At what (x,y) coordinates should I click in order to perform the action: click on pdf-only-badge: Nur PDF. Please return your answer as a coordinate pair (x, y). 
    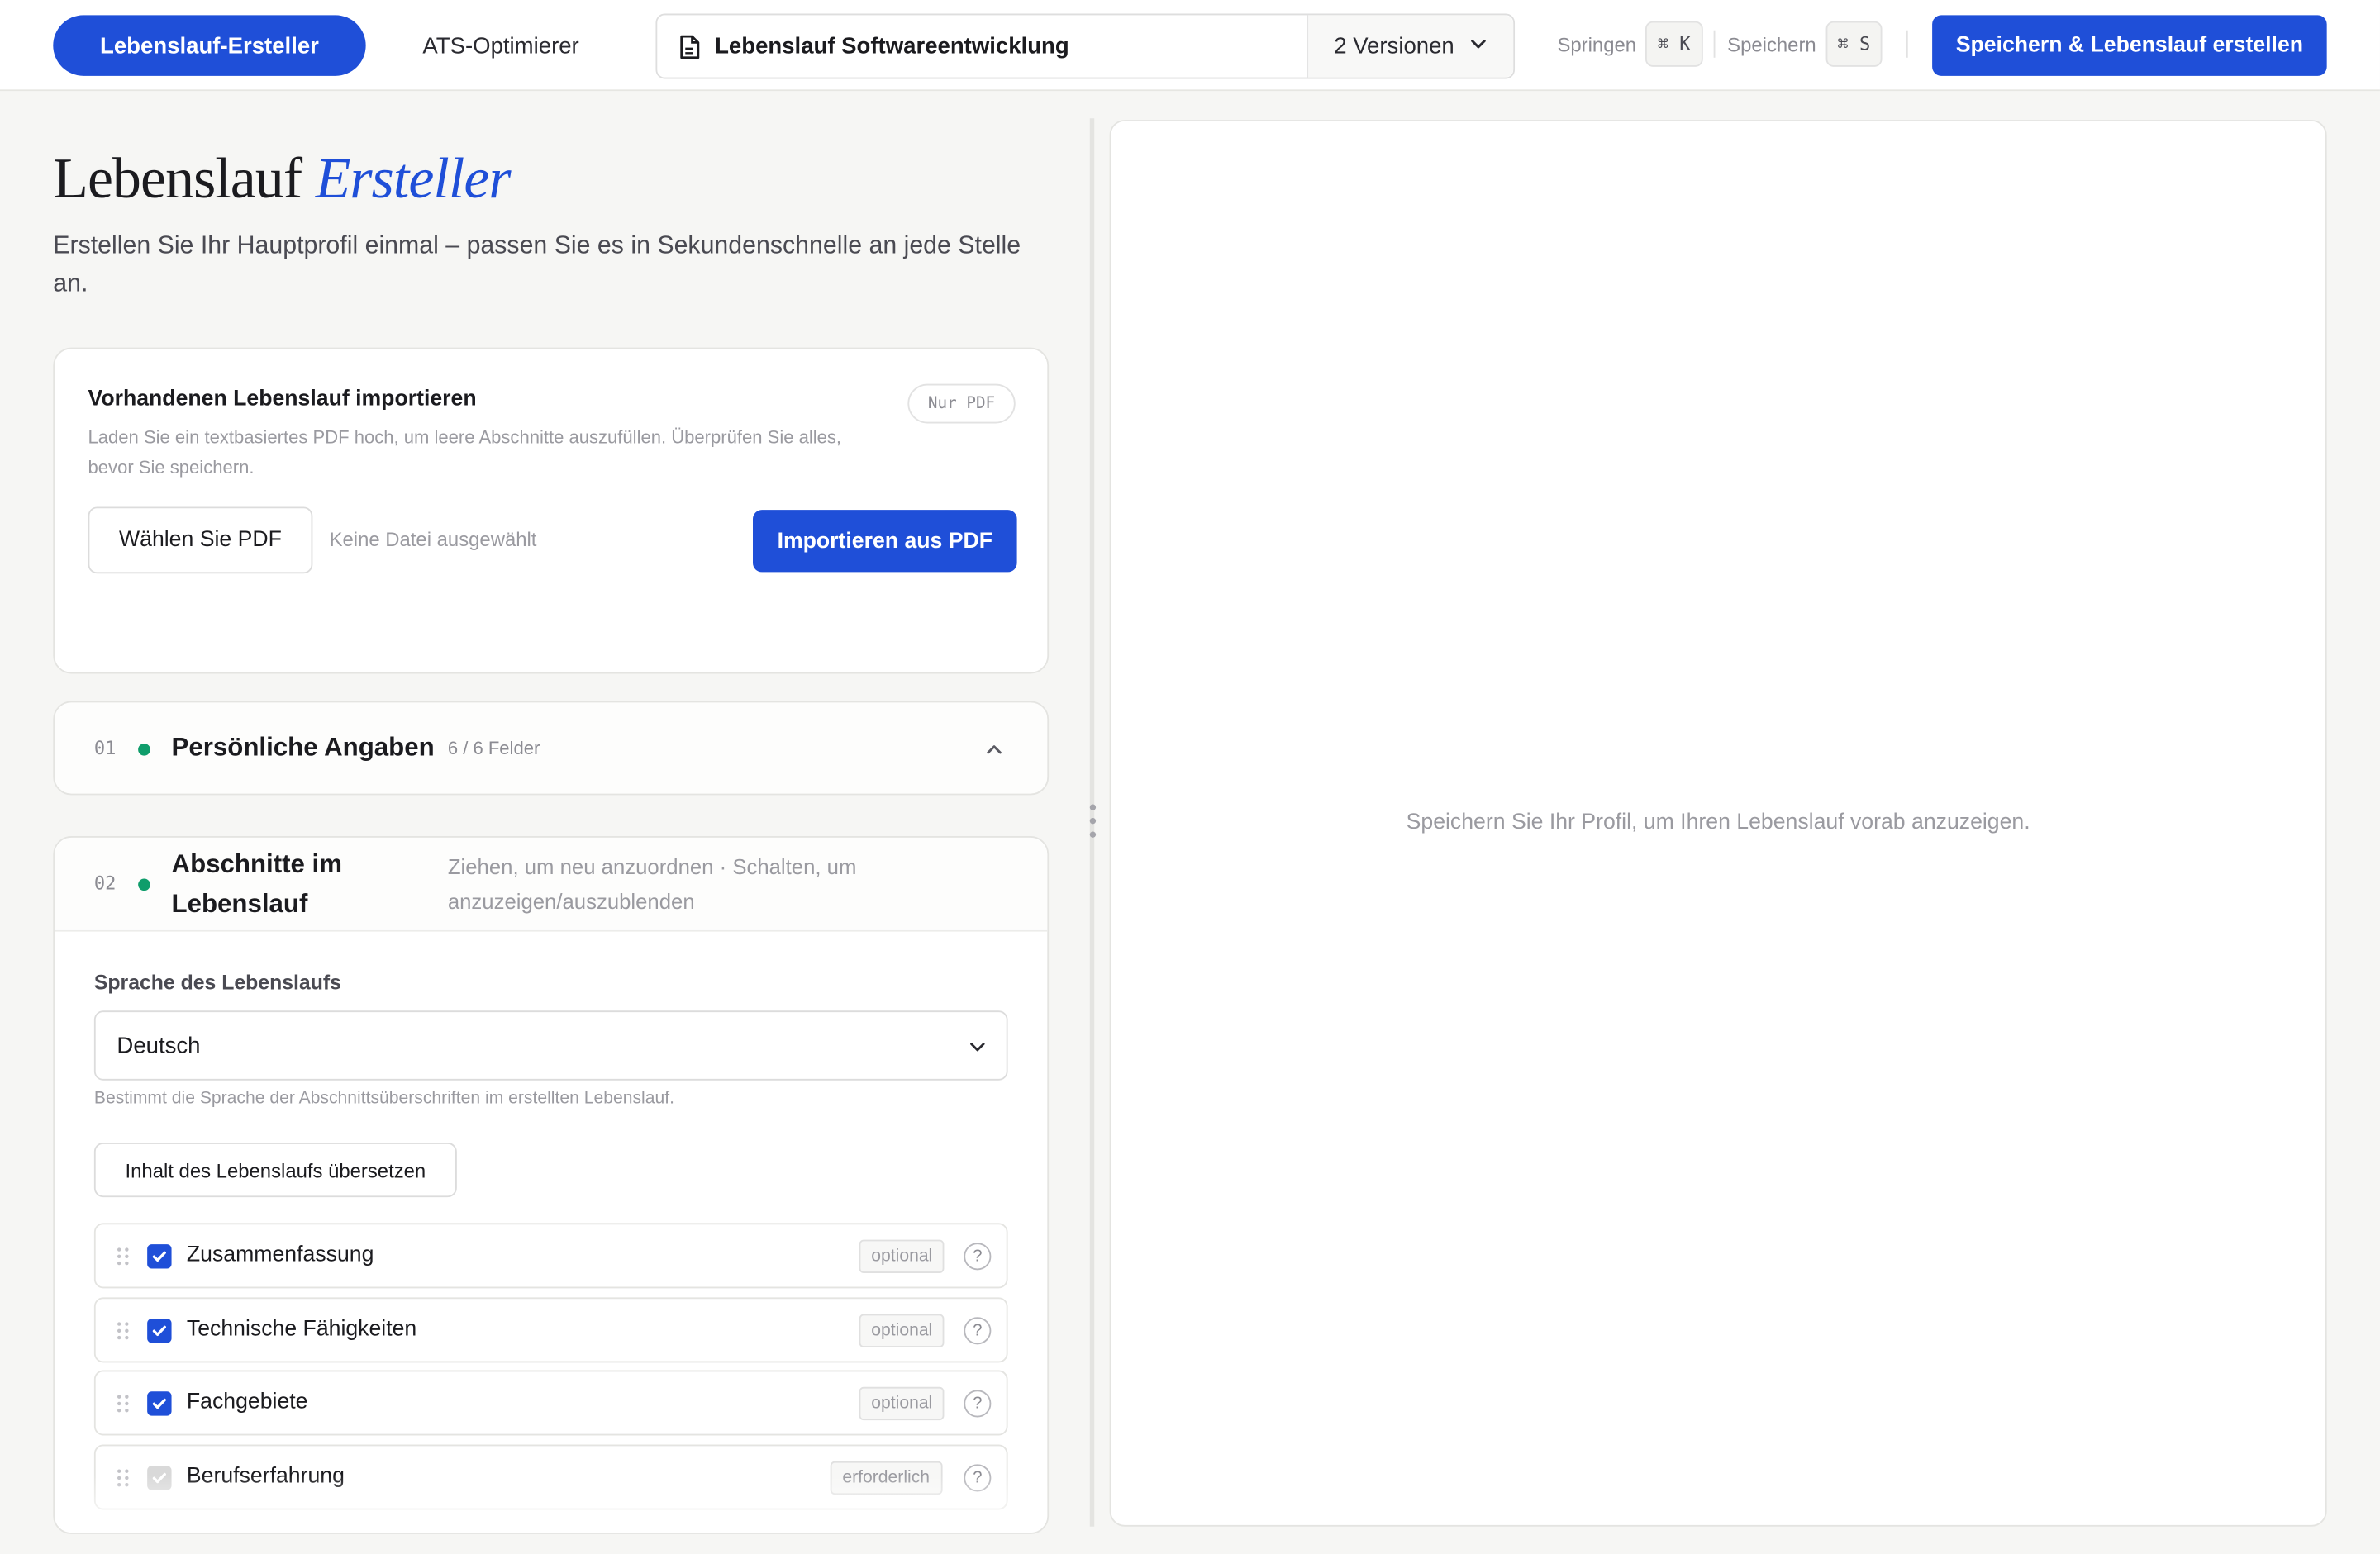
    Looking at the image, I should click on (961, 403).